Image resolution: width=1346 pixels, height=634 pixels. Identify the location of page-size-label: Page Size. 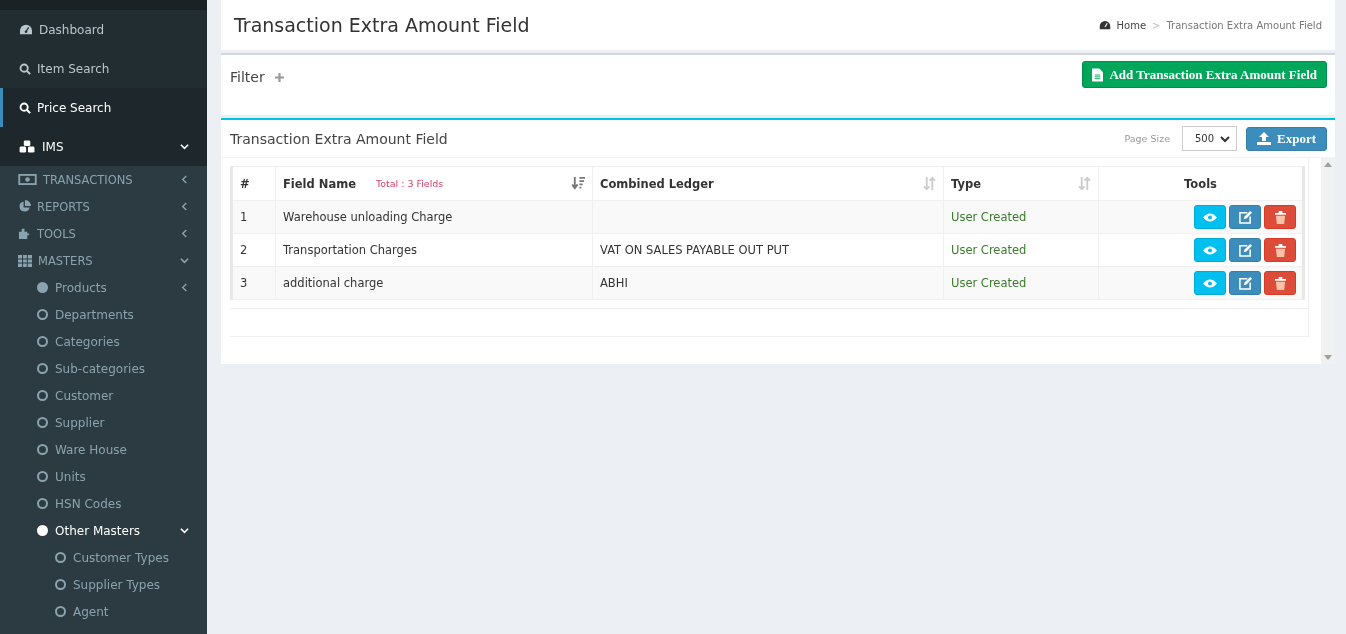
(1147, 138).